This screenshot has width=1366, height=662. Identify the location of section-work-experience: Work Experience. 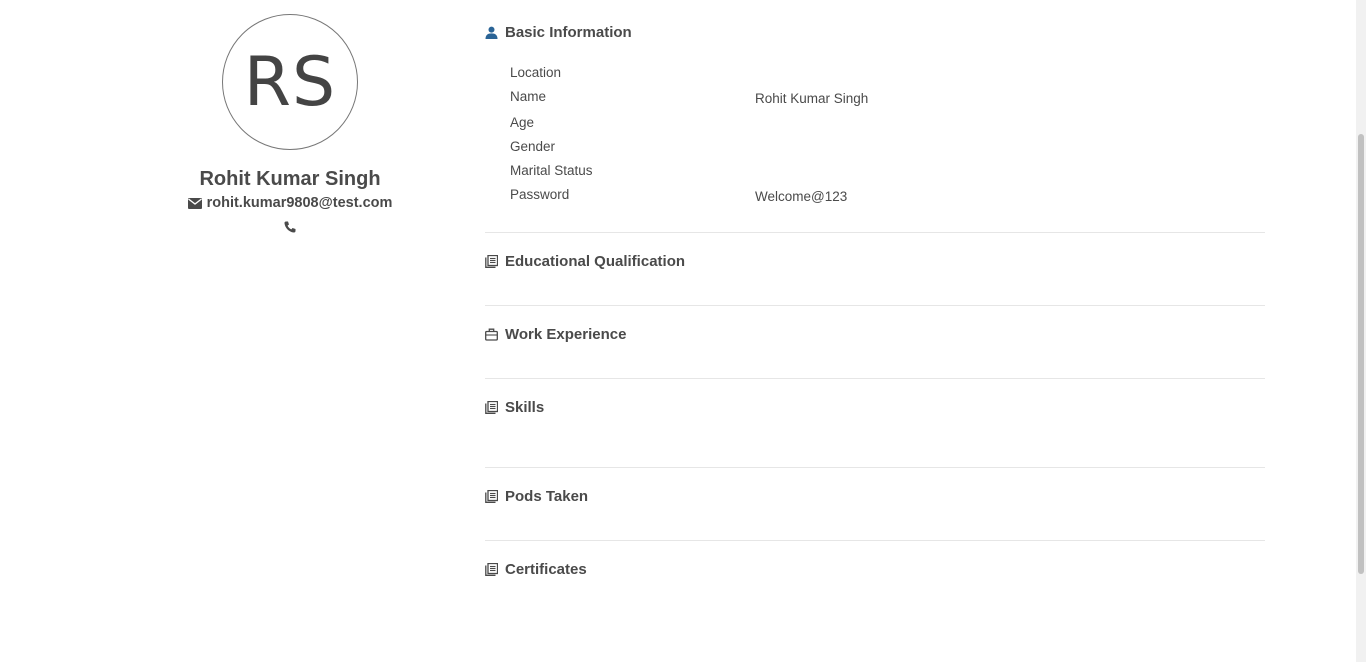
(555, 334).